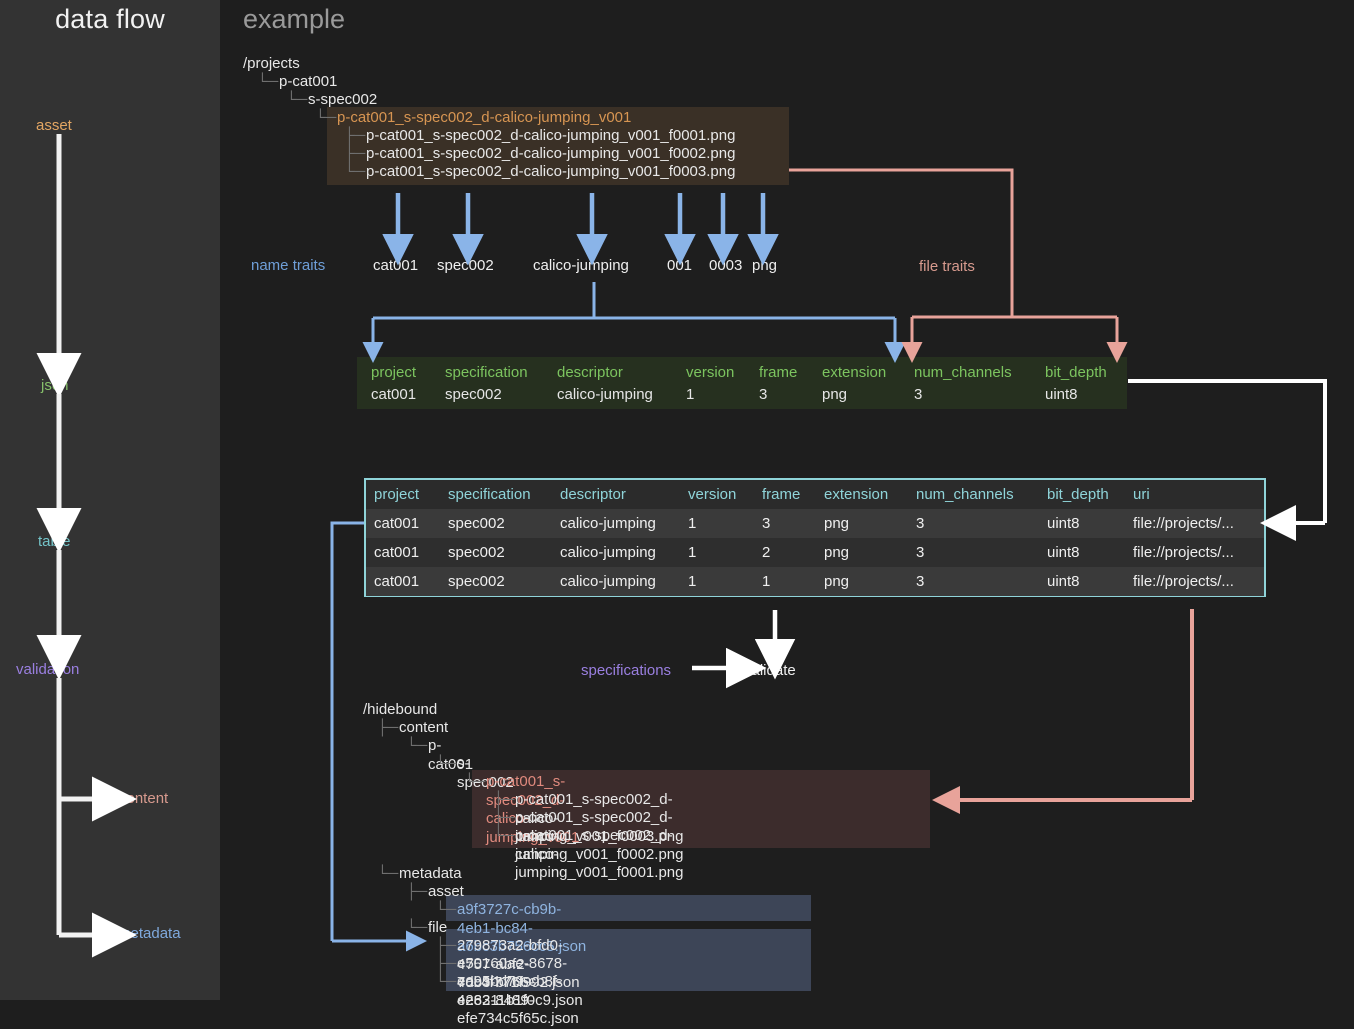  I want to click on col-header-specification: specification, so click(489, 494).